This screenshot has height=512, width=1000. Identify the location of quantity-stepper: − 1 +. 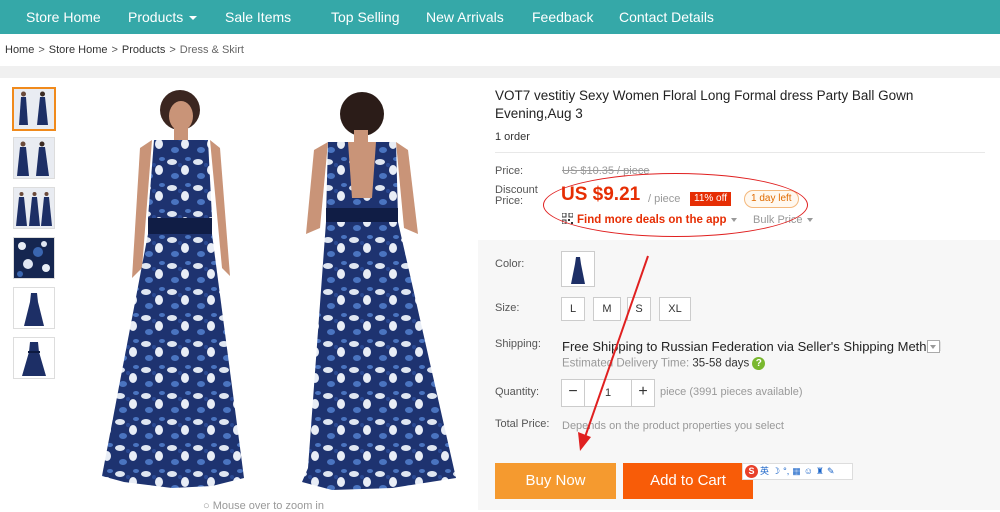
(608, 393).